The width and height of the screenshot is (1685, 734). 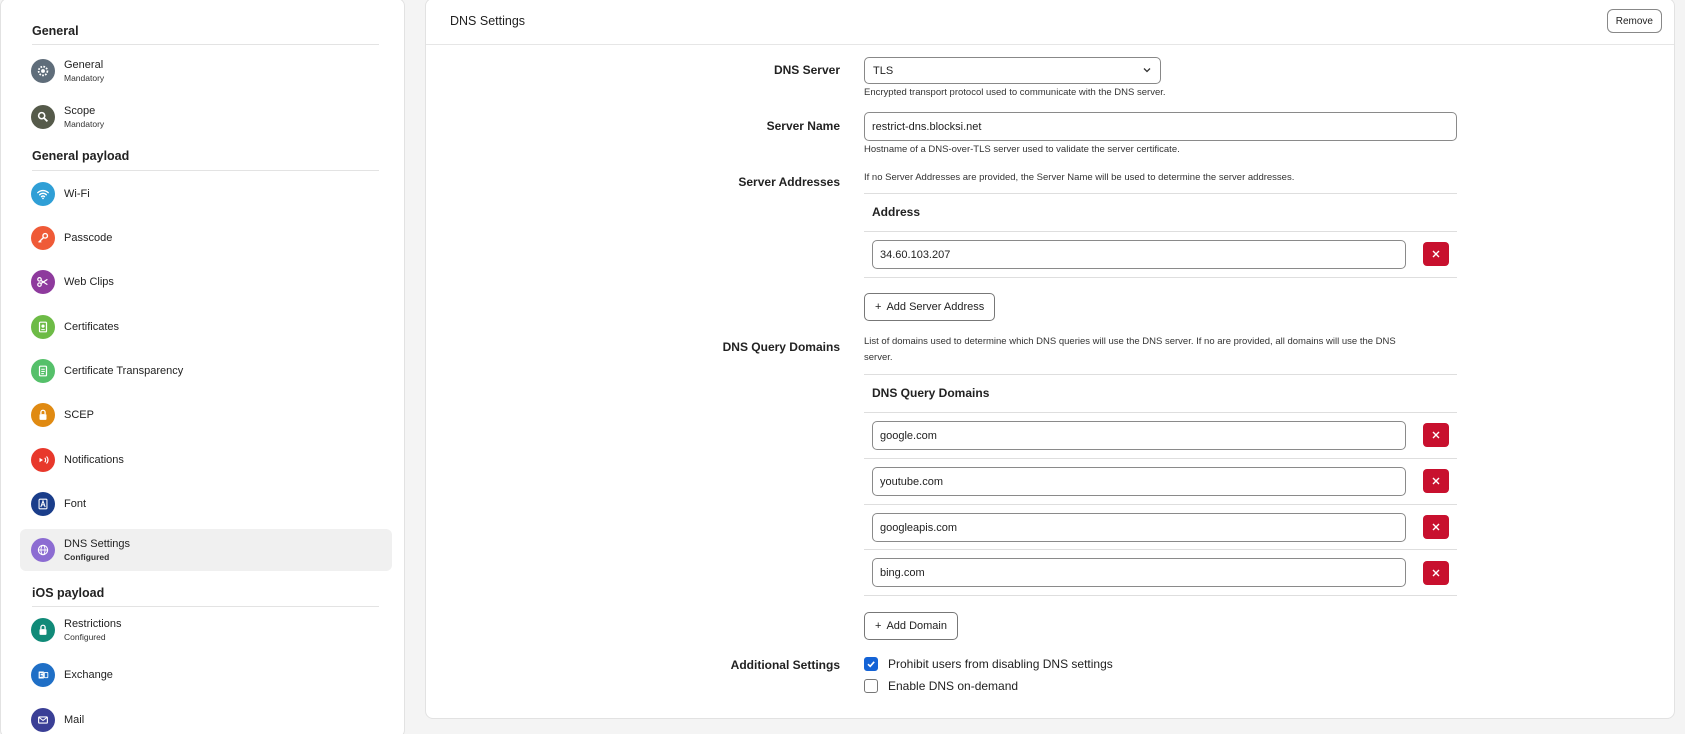 I want to click on add-server-address-button: + Add Server Address, so click(x=930, y=307).